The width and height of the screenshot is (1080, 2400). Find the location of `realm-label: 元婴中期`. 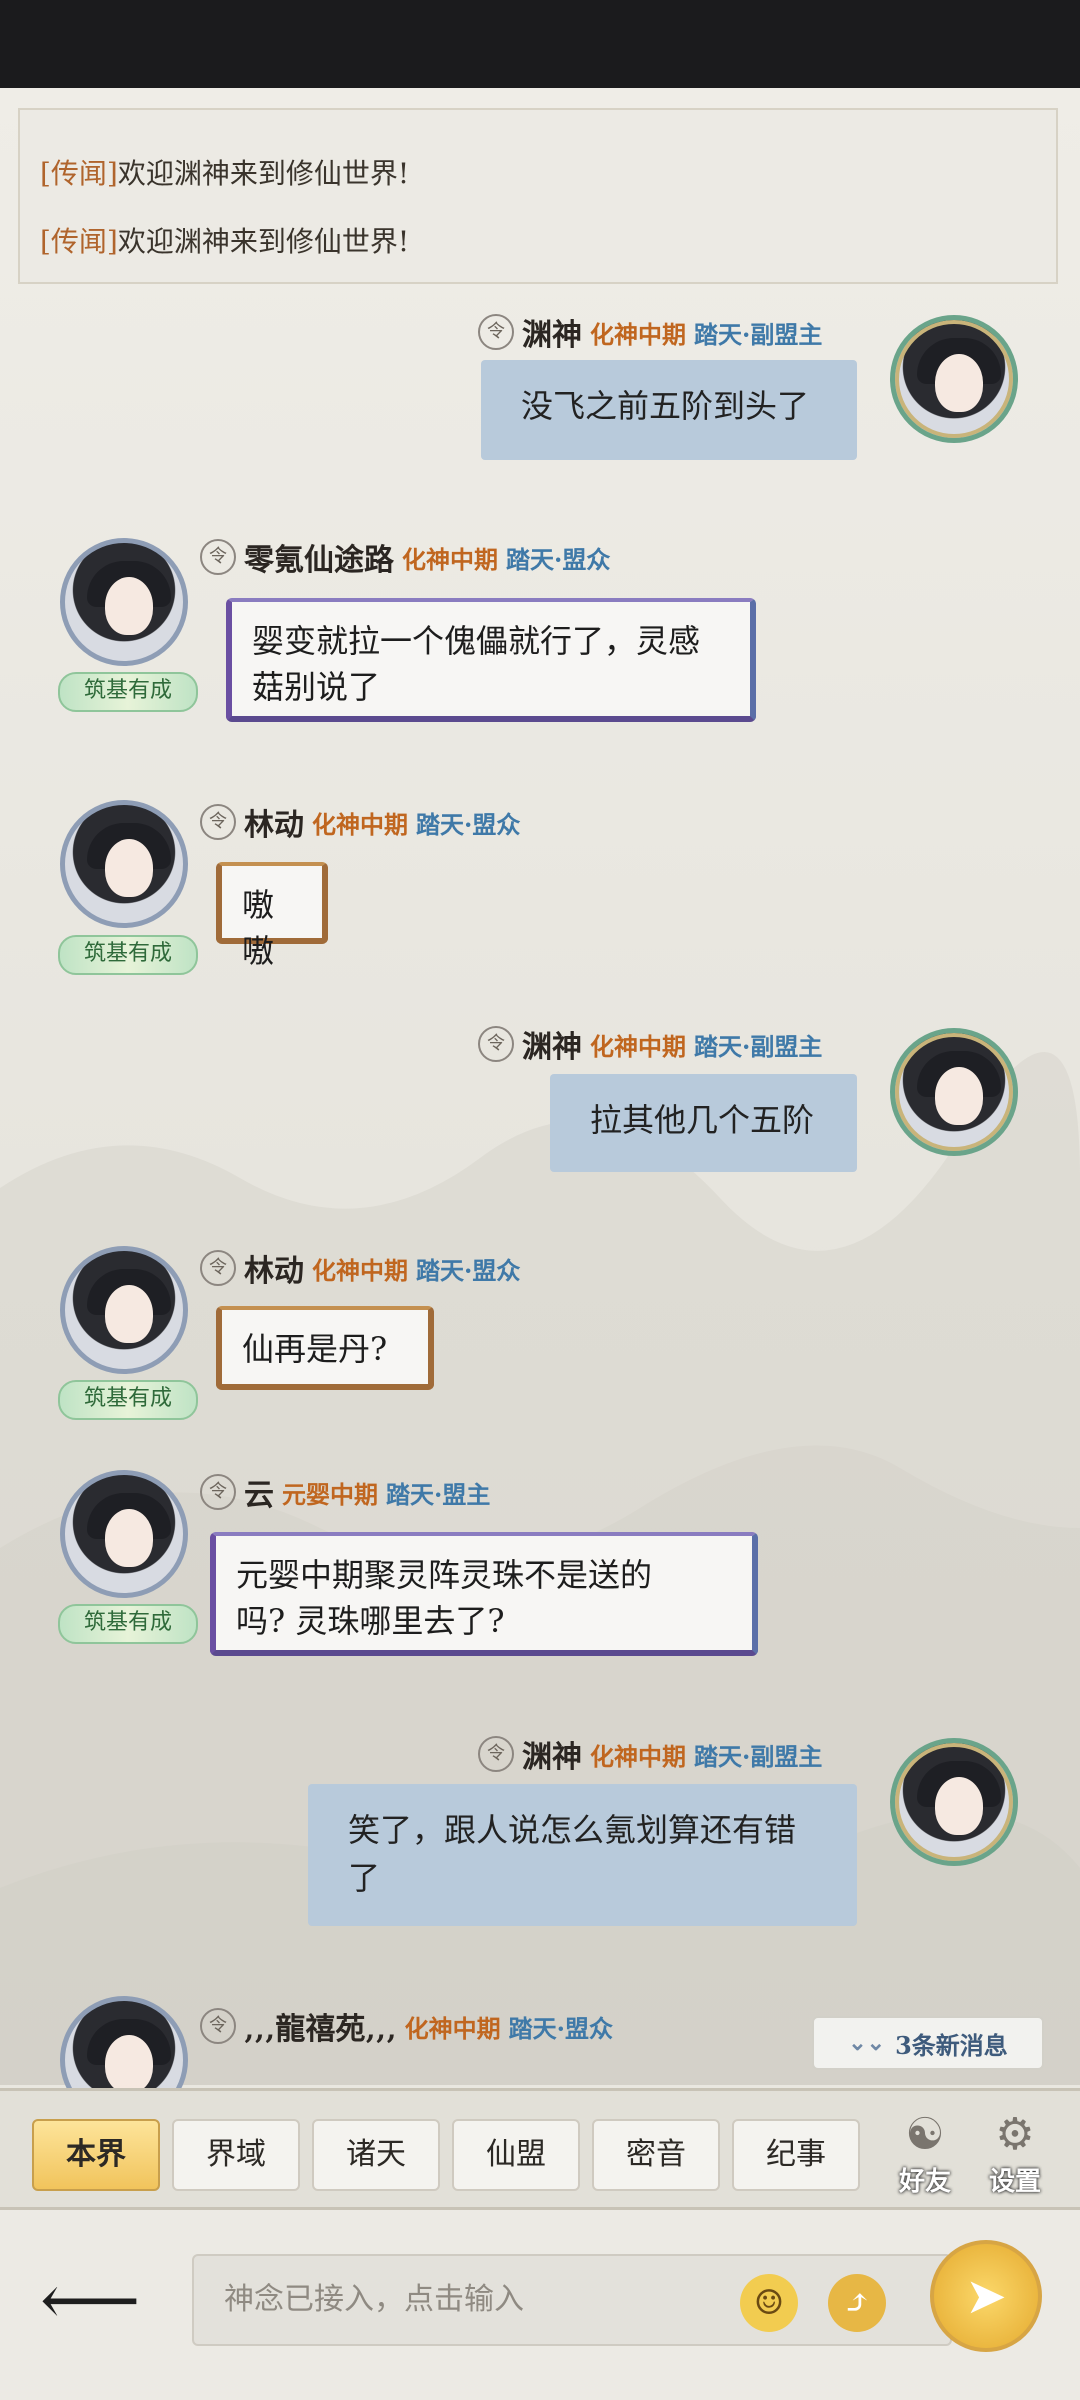

realm-label: 元婴中期 is located at coordinates (330, 1494).